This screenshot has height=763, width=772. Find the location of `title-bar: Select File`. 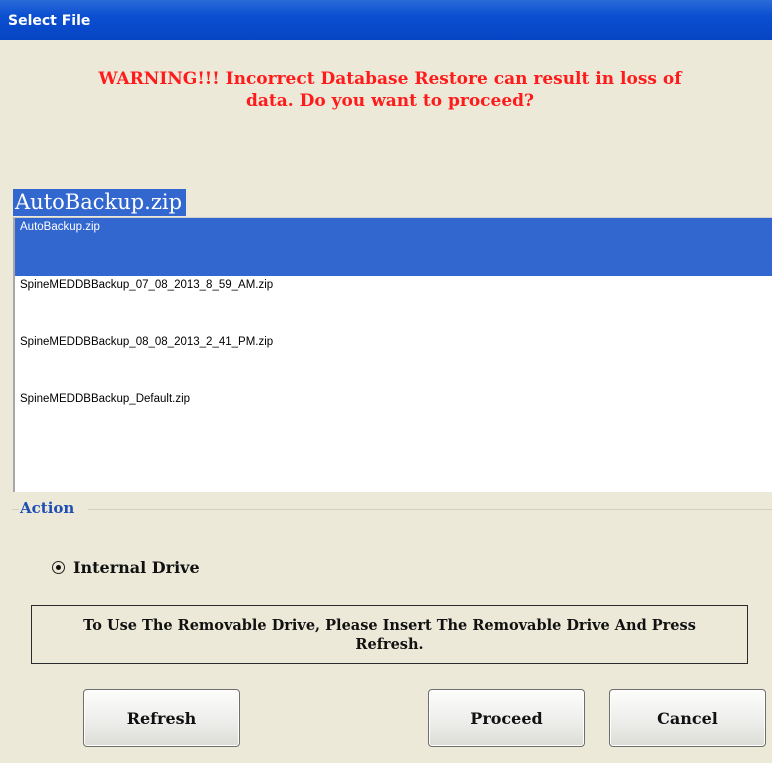

title-bar: Select File is located at coordinates (386, 20).